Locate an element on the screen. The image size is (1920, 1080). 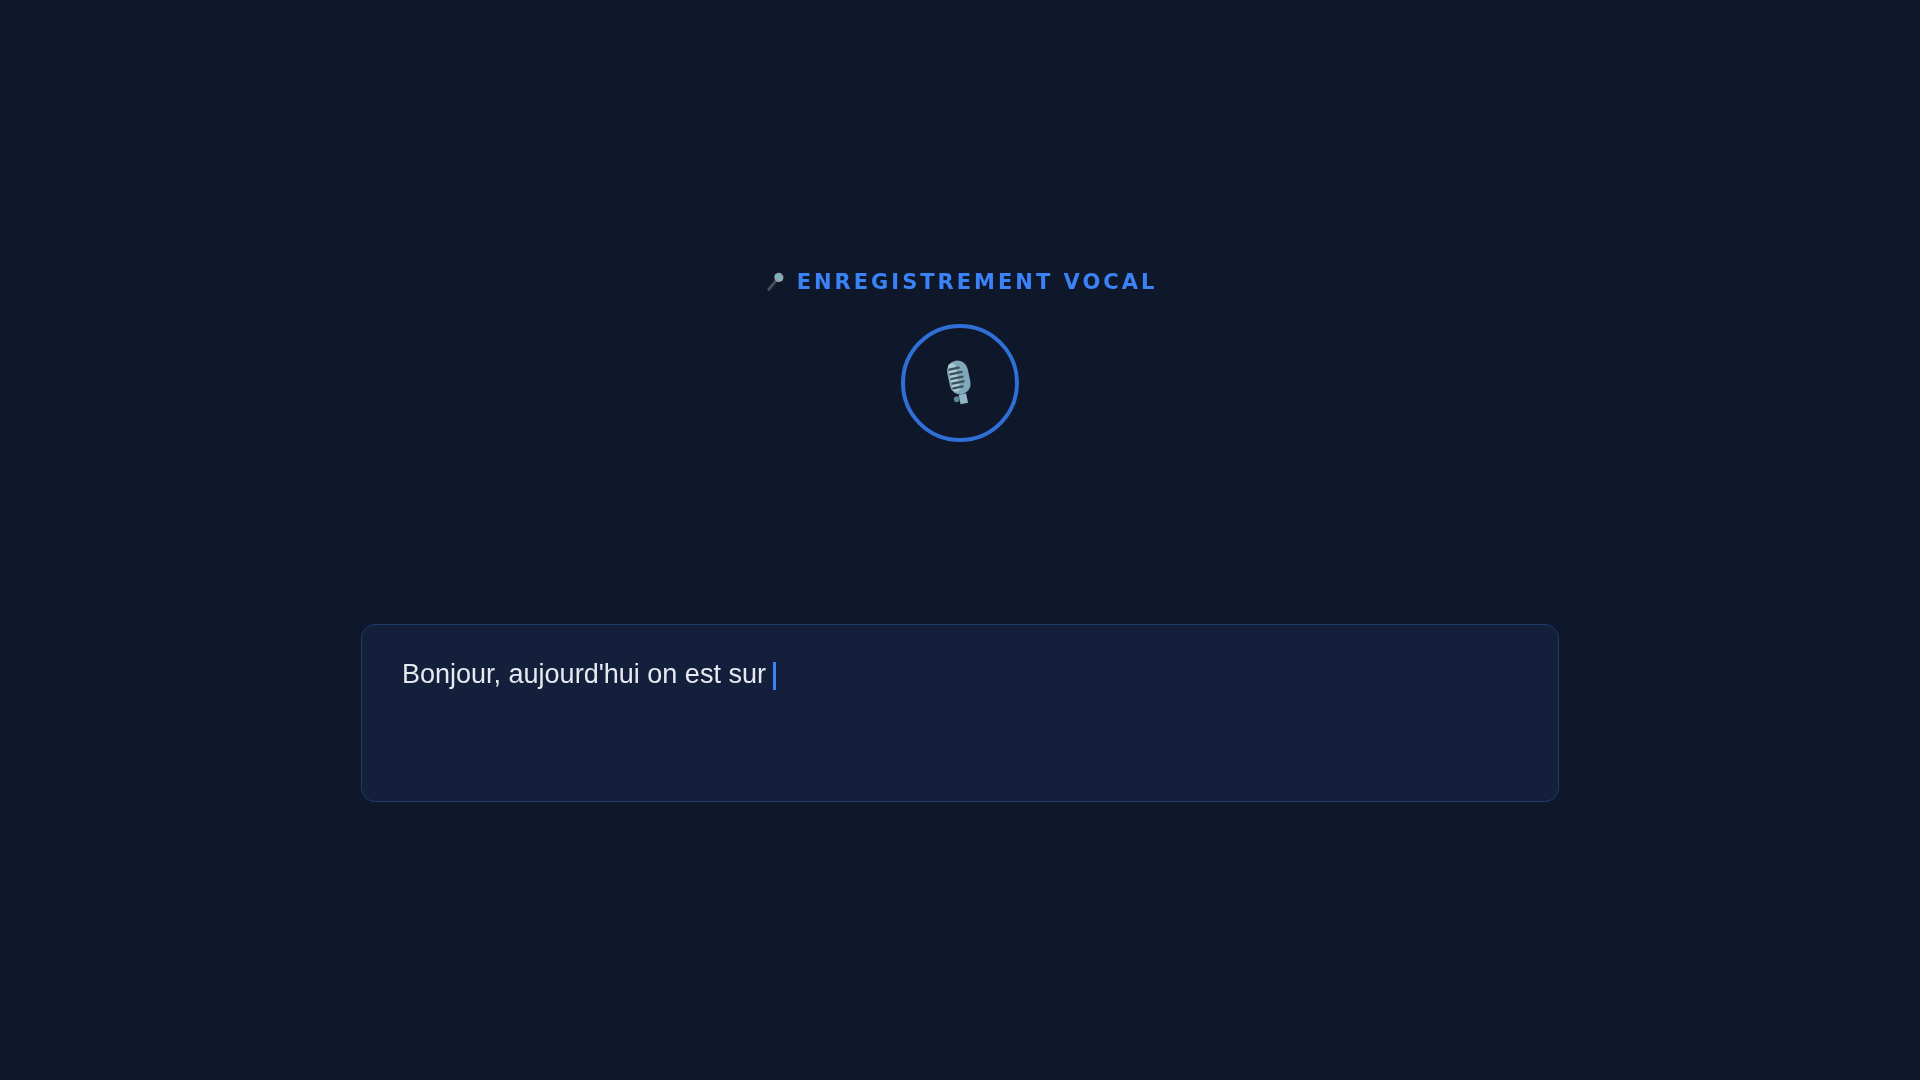
record-button is located at coordinates (960, 383).